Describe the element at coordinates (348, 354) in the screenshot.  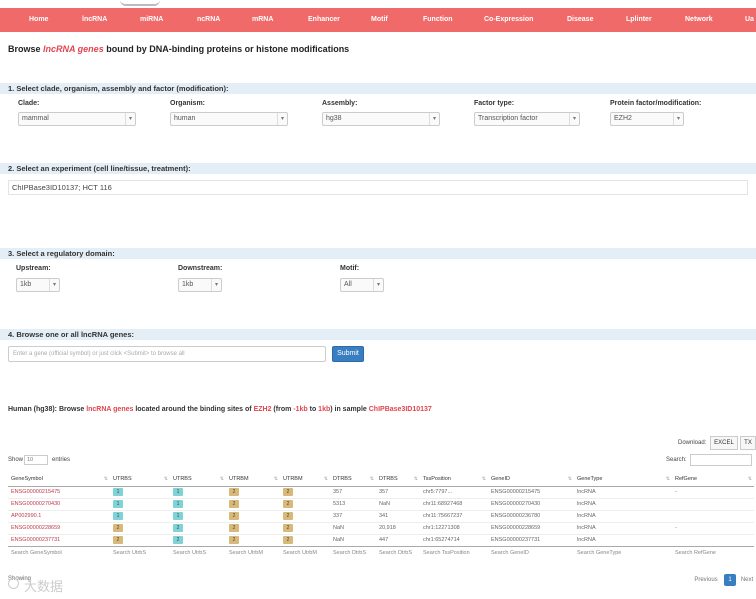
I see `submit-button: Submit` at that location.